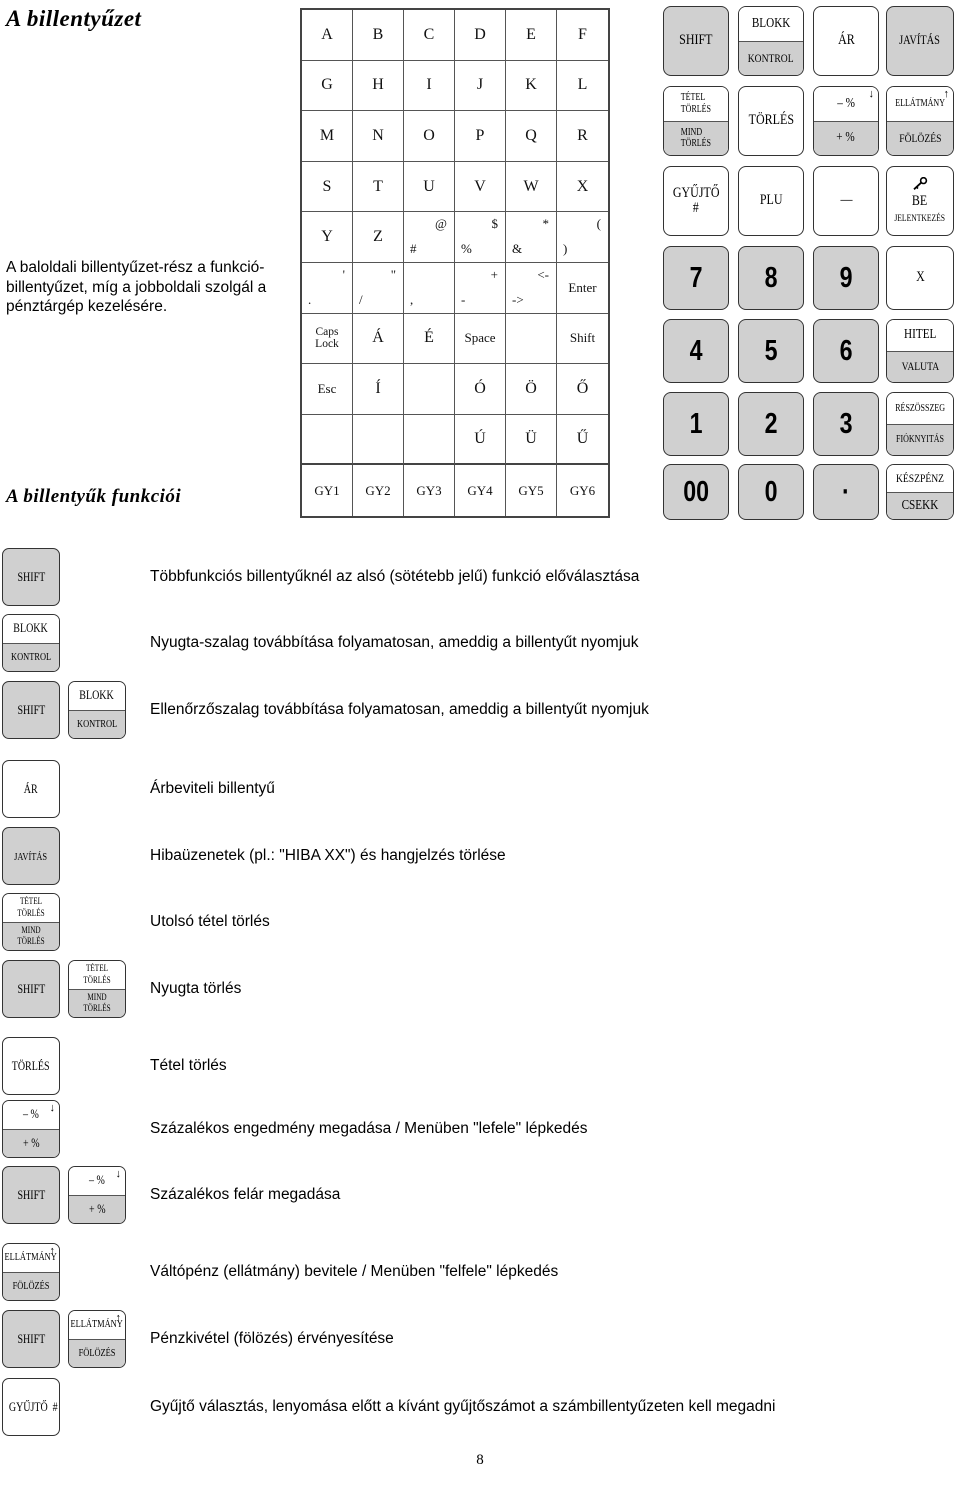 The width and height of the screenshot is (960, 1500). Describe the element at coordinates (378, 187) in the screenshot. I see `char-key: T` at that location.